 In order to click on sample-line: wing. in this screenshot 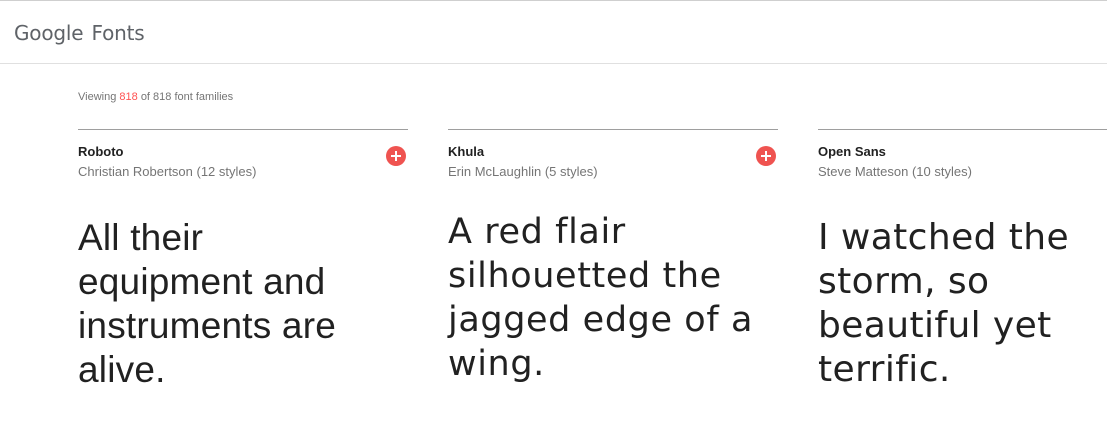, I will do `click(496, 364)`.